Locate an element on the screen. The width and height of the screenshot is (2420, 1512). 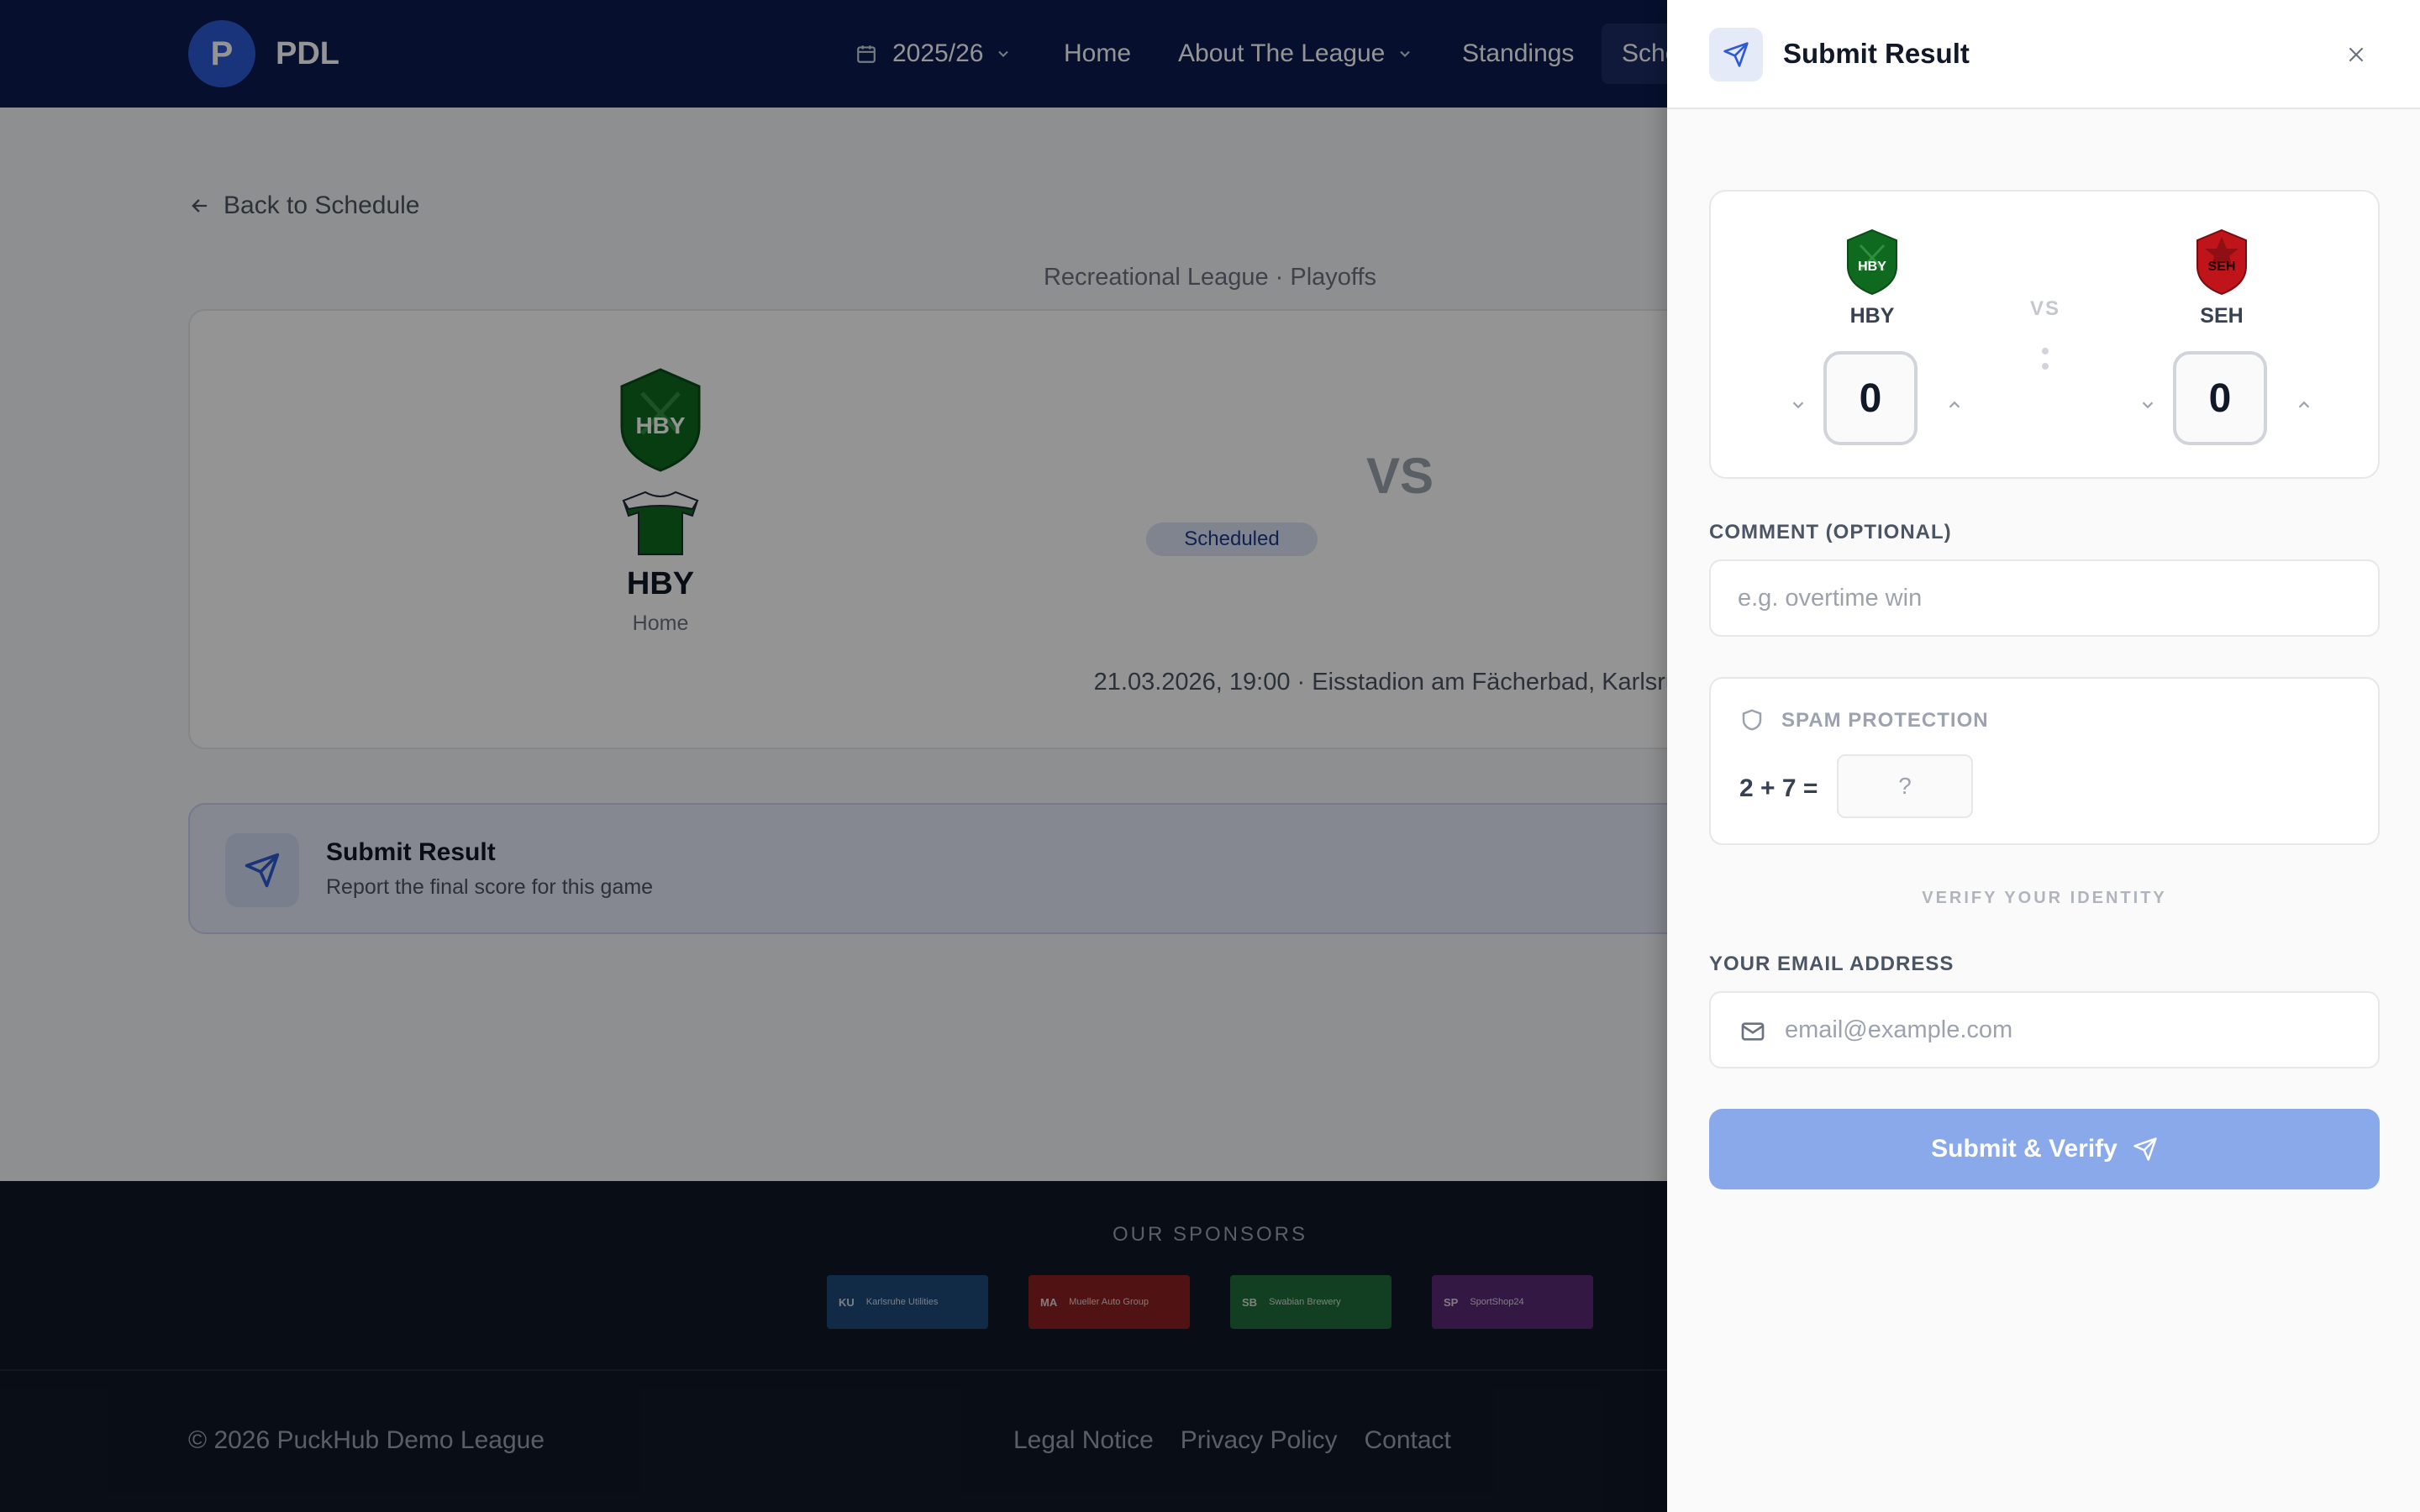
home-team-logo: HBY is located at coordinates (1872, 262).